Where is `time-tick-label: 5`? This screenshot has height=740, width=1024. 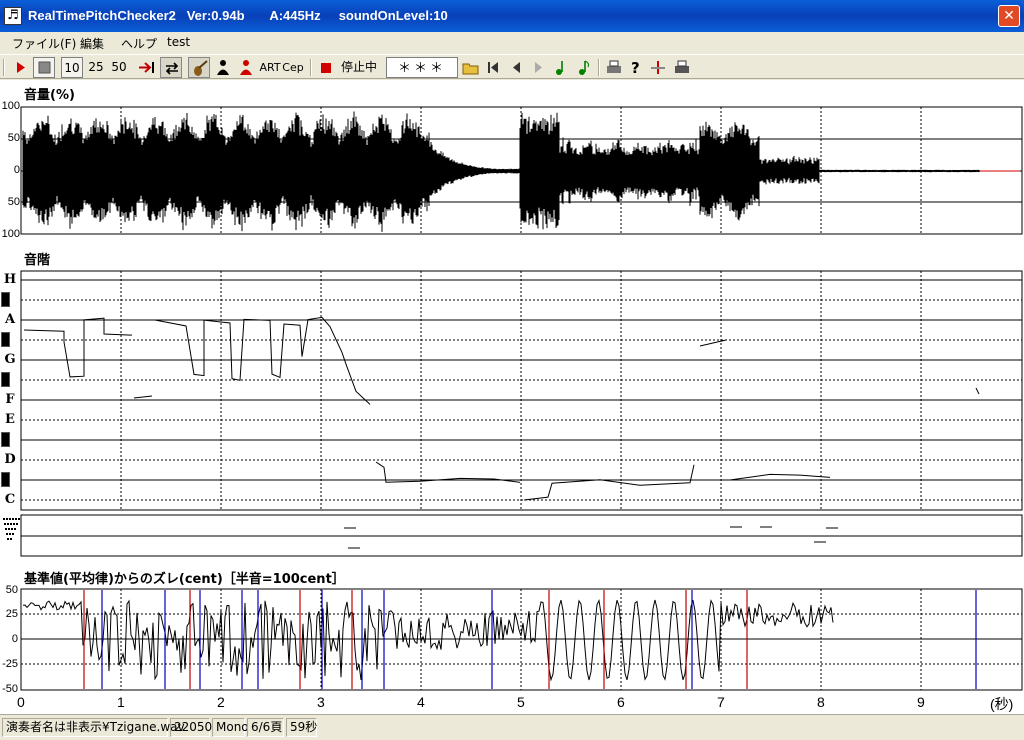
time-tick-label: 5 is located at coordinates (521, 702).